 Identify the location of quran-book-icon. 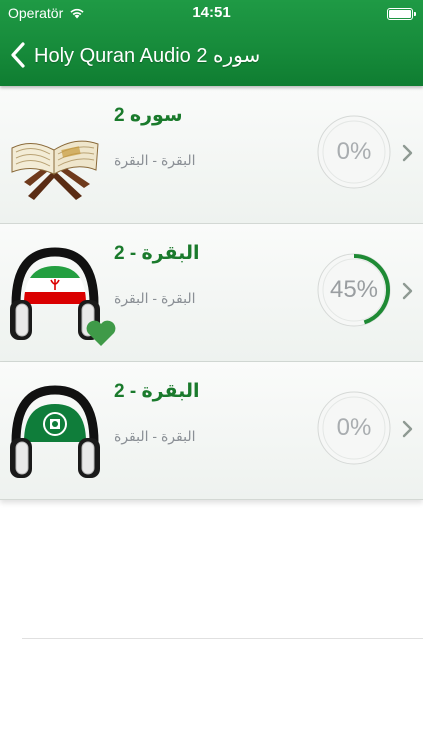
(55, 170).